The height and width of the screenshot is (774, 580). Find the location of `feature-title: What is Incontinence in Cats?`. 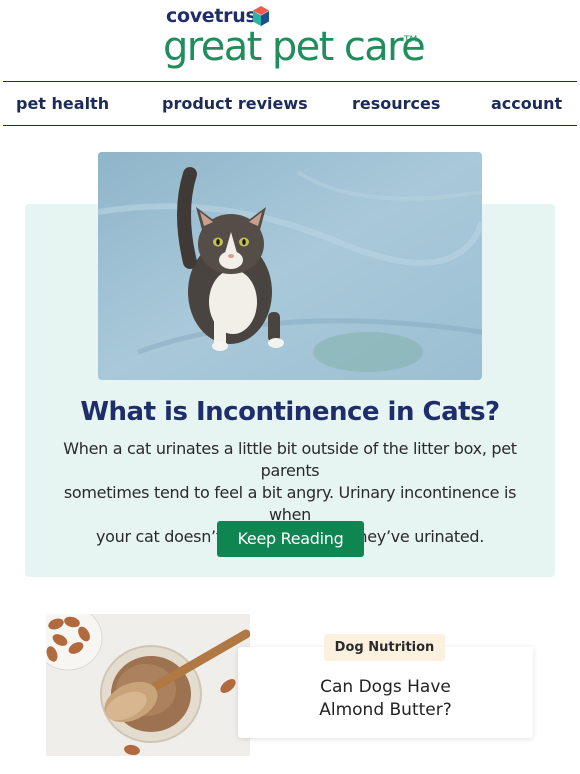

feature-title: What is Incontinence in Cats? is located at coordinates (290, 412).